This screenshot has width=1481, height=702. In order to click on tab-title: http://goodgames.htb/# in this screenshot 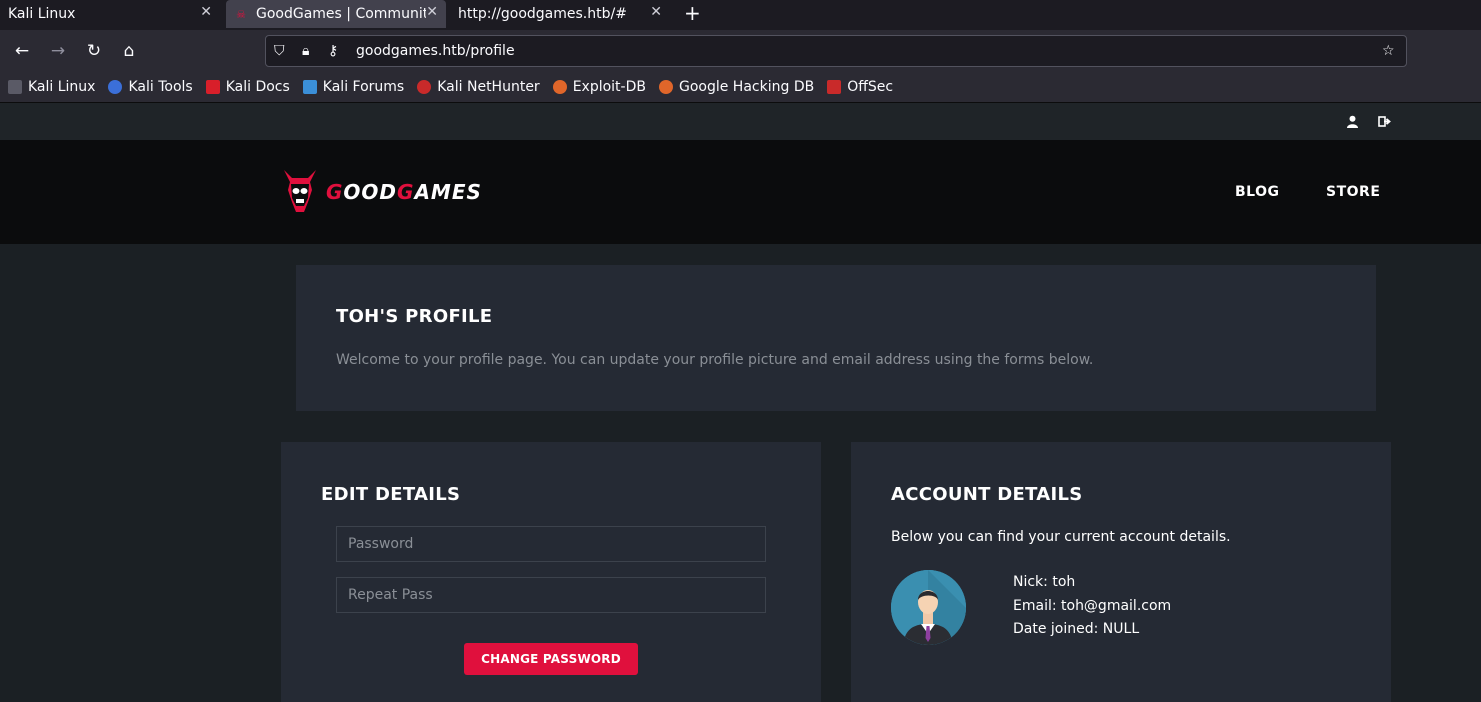, I will do `click(542, 14)`.